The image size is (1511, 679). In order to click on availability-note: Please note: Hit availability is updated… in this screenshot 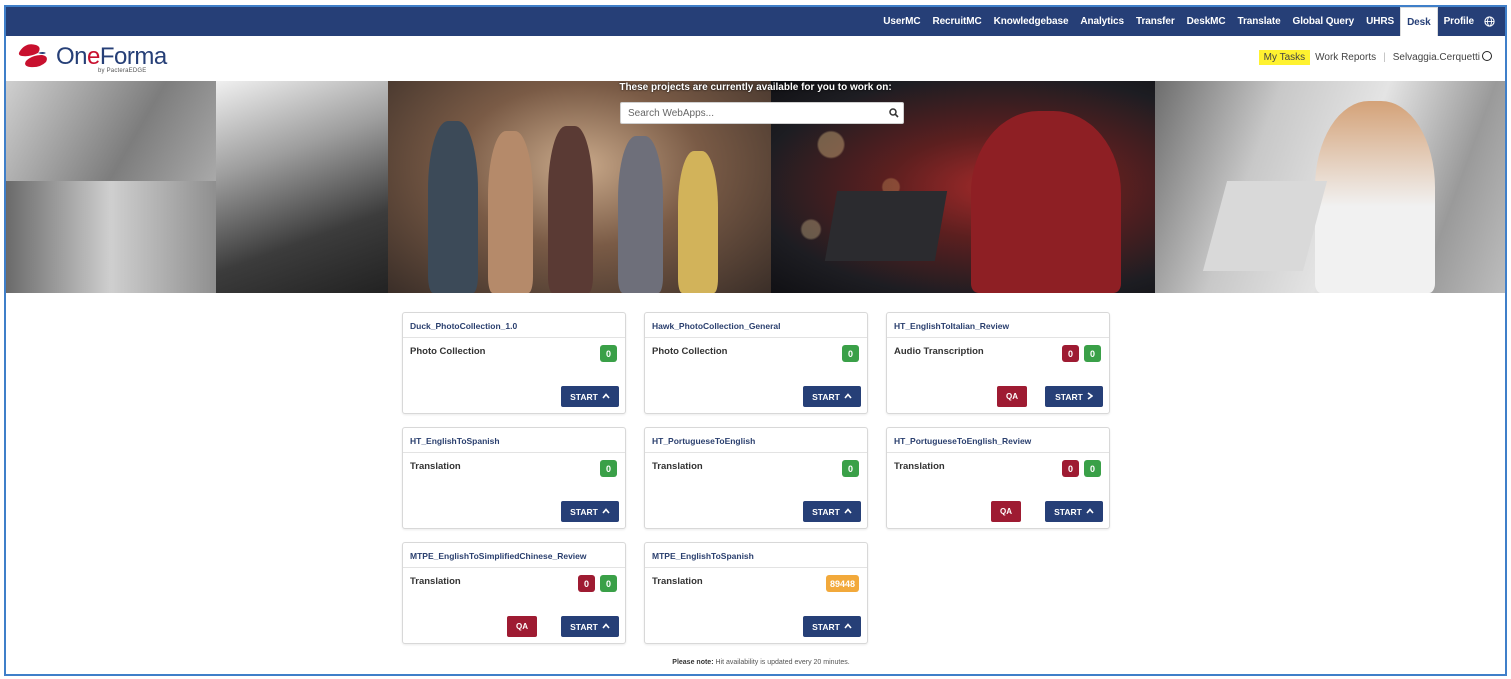, I will do `click(761, 662)`.